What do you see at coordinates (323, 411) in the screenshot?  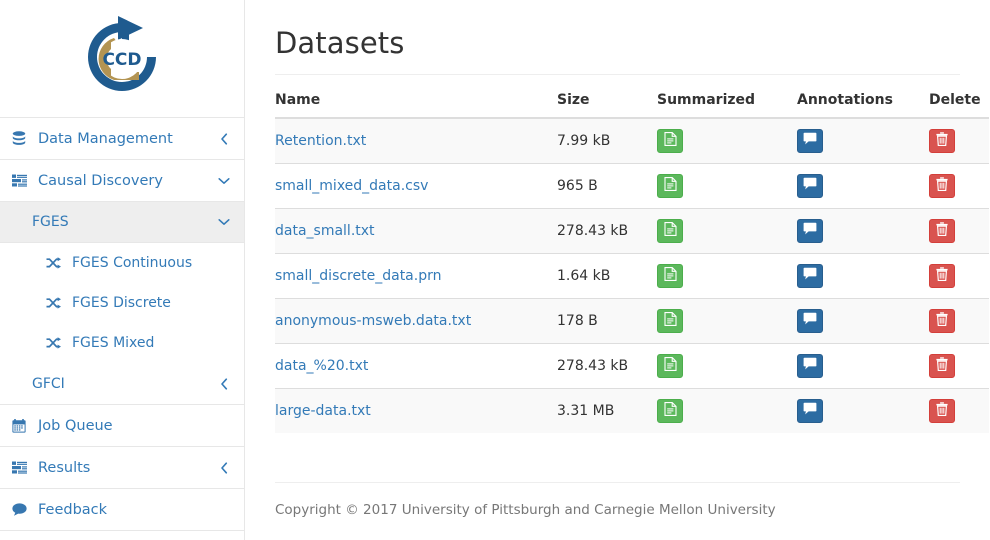 I see `dataset-name-link: large-data.txt` at bounding box center [323, 411].